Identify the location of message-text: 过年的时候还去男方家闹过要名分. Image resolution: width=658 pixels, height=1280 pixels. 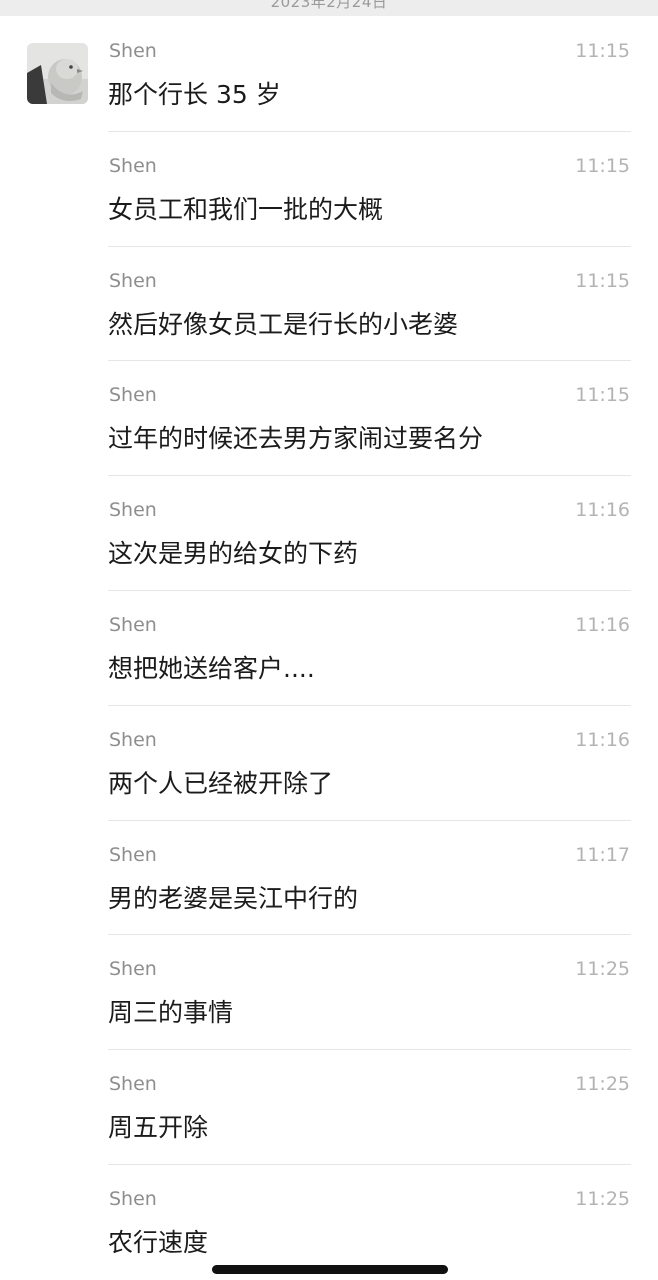
(296, 439).